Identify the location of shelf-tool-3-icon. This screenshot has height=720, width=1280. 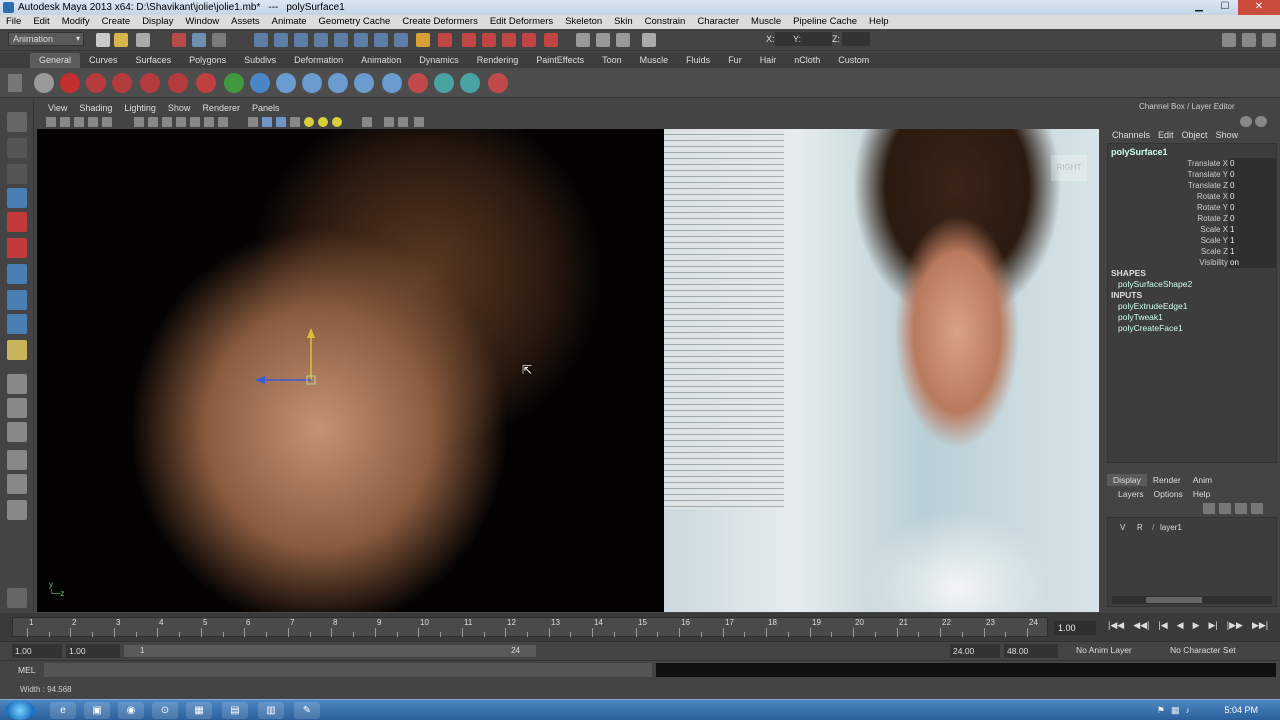
(150, 83).